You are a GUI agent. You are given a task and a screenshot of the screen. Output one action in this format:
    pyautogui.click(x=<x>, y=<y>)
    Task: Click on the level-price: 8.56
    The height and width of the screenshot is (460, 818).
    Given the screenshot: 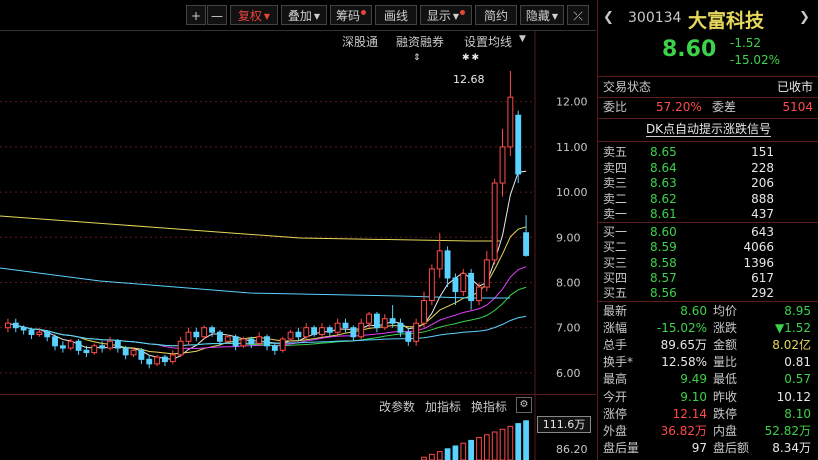 What is the action you would take?
    pyautogui.click(x=663, y=293)
    